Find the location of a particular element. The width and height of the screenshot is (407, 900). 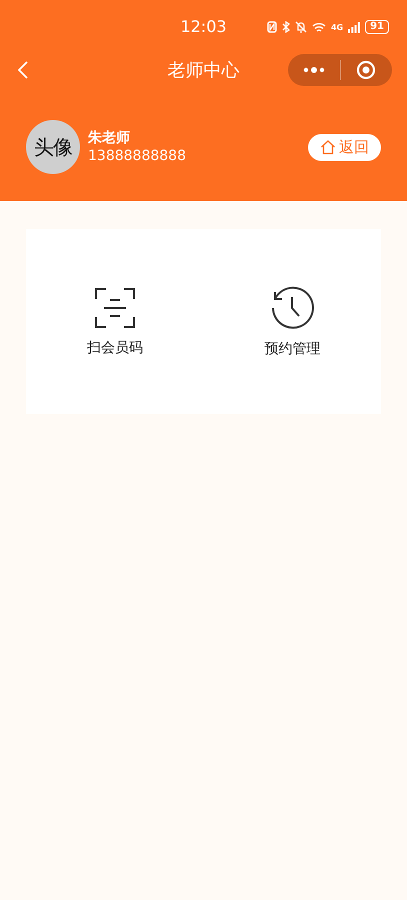

bell-muted-icon is located at coordinates (300, 27).